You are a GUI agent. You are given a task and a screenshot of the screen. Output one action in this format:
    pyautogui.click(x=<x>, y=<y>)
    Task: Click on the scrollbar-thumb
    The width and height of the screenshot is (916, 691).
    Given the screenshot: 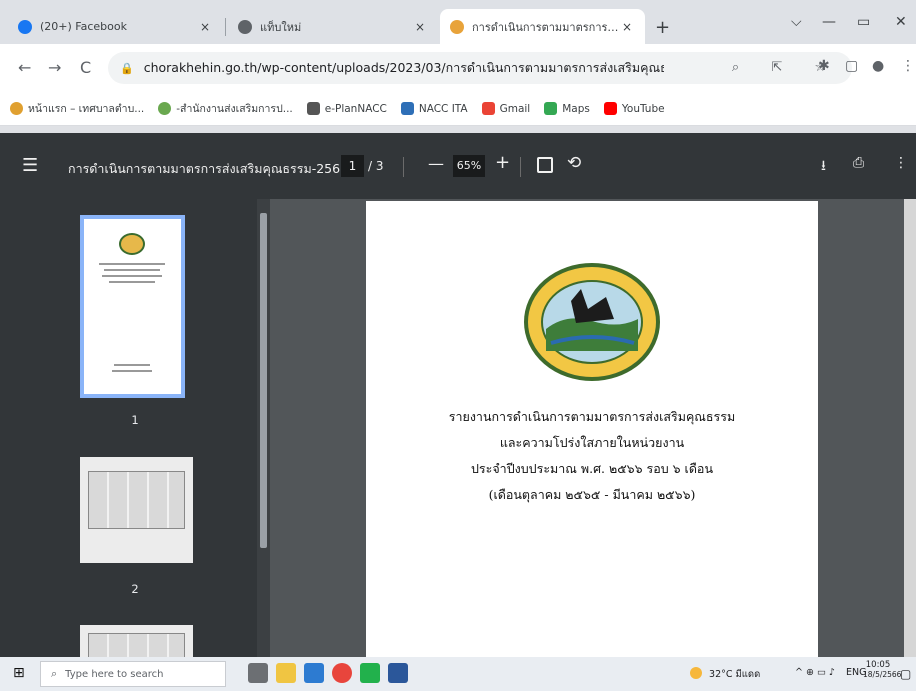 What is the action you would take?
    pyautogui.click(x=263, y=380)
    